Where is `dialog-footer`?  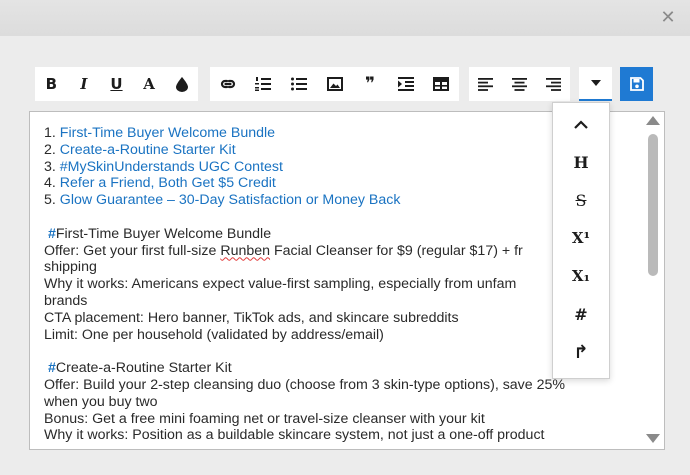
dialog-footer is located at coordinates (345, 465).